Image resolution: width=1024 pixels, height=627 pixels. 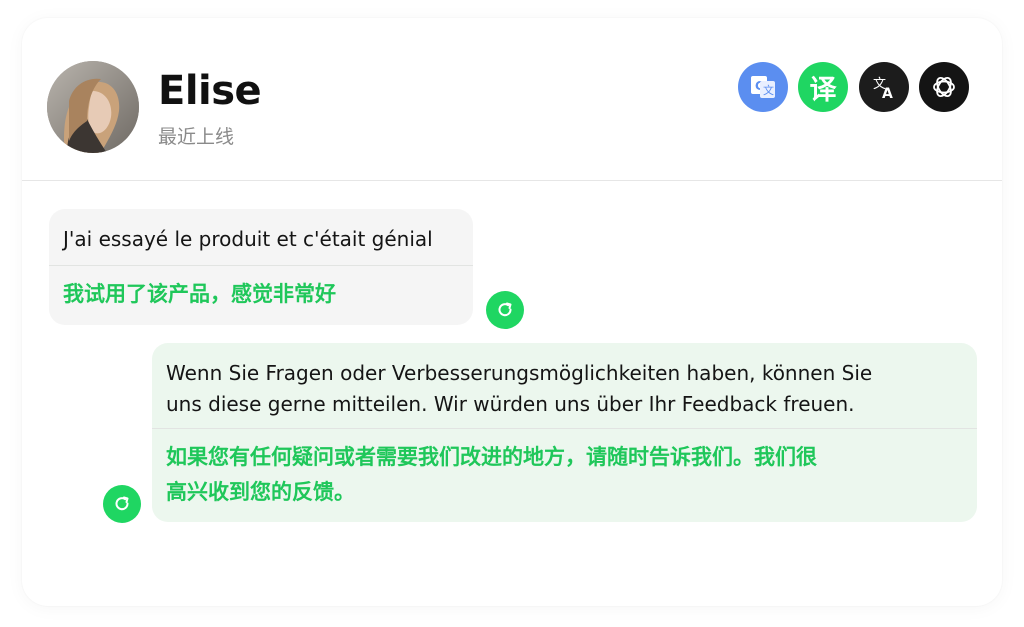 I want to click on avatar-image, so click(x=93, y=107).